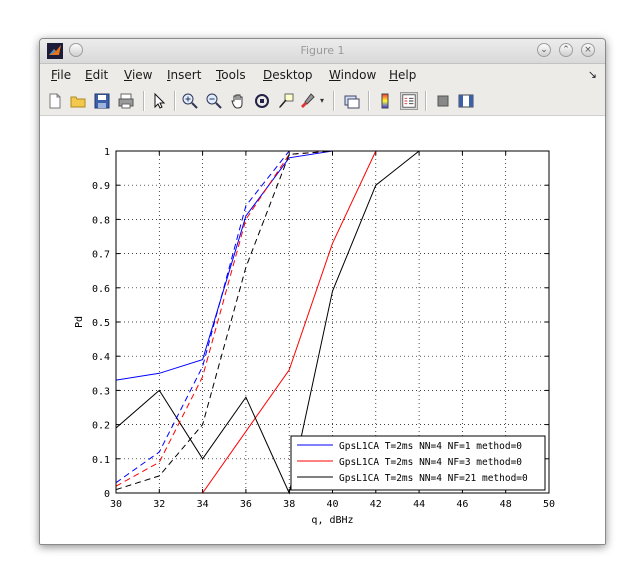 This screenshot has width=644, height=582. I want to click on menu-file: File, so click(61, 75).